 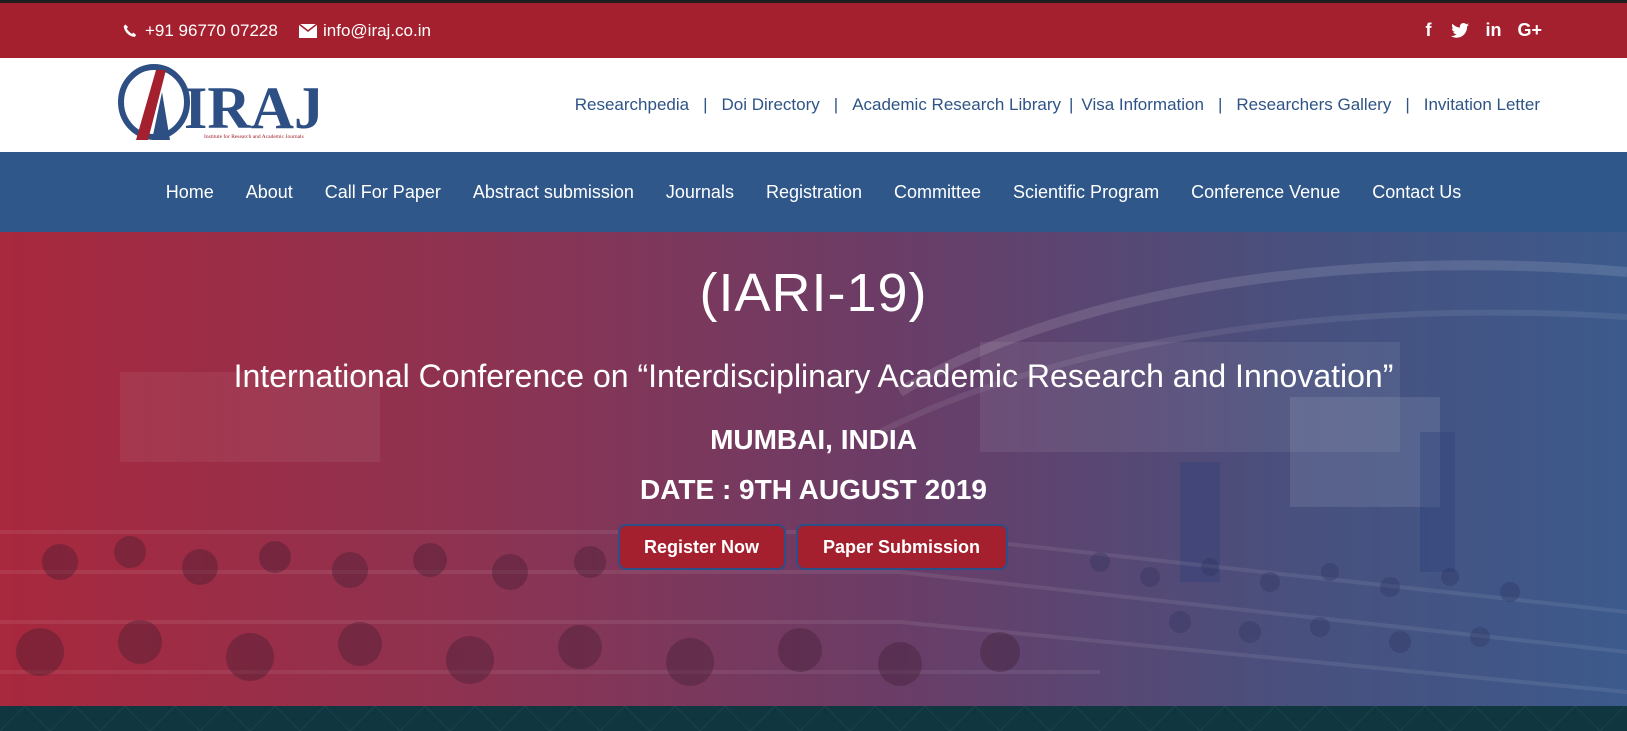 I want to click on nav-registration: Registration, so click(x=814, y=192).